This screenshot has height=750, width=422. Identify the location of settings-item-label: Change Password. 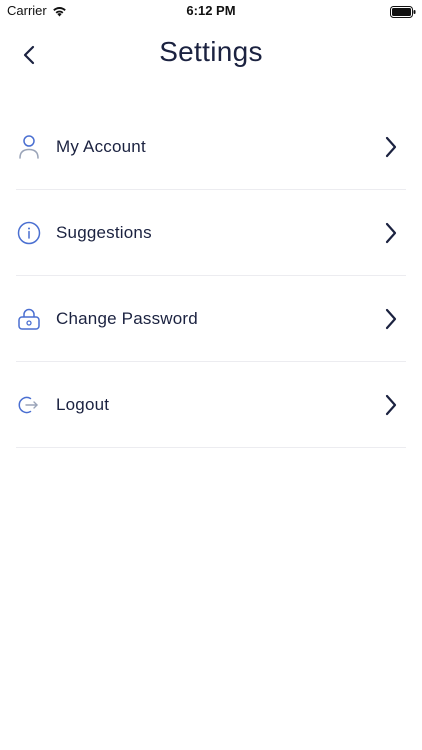
(127, 318).